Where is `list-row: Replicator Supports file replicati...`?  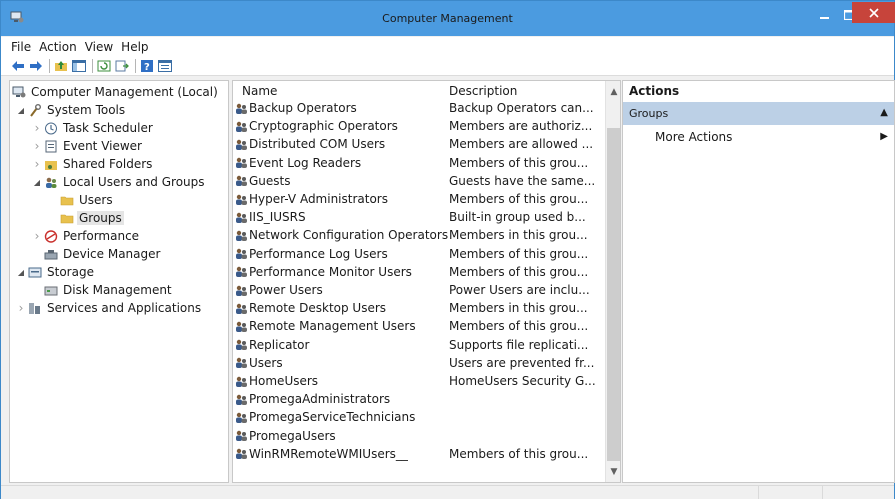 list-row: Replicator Supports file replicati... is located at coordinates (418, 346).